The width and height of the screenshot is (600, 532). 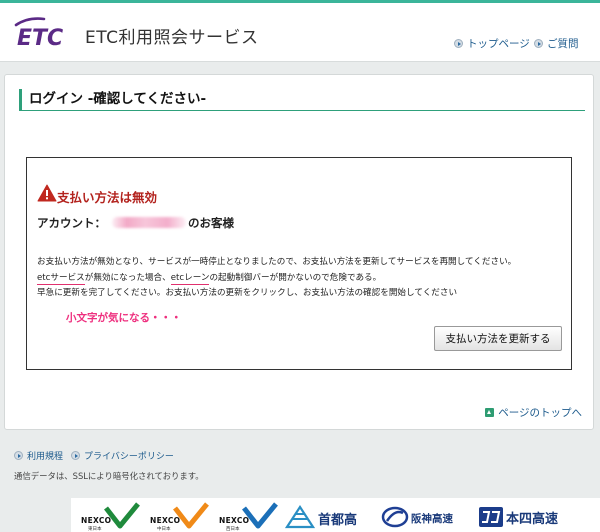 What do you see at coordinates (246, 517) in the screenshot?
I see `nexco-west-logo: NEXCO 西日本` at bounding box center [246, 517].